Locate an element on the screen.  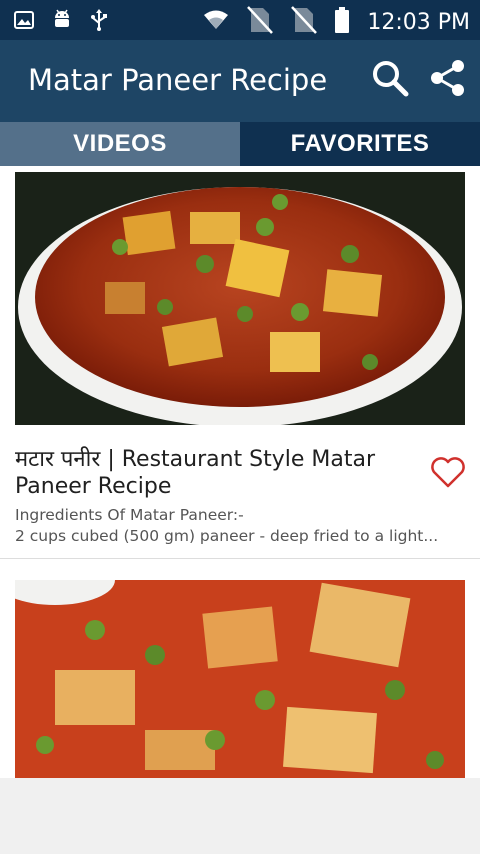
app-title: Matar Paneer Recipe is located at coordinates (178, 80).